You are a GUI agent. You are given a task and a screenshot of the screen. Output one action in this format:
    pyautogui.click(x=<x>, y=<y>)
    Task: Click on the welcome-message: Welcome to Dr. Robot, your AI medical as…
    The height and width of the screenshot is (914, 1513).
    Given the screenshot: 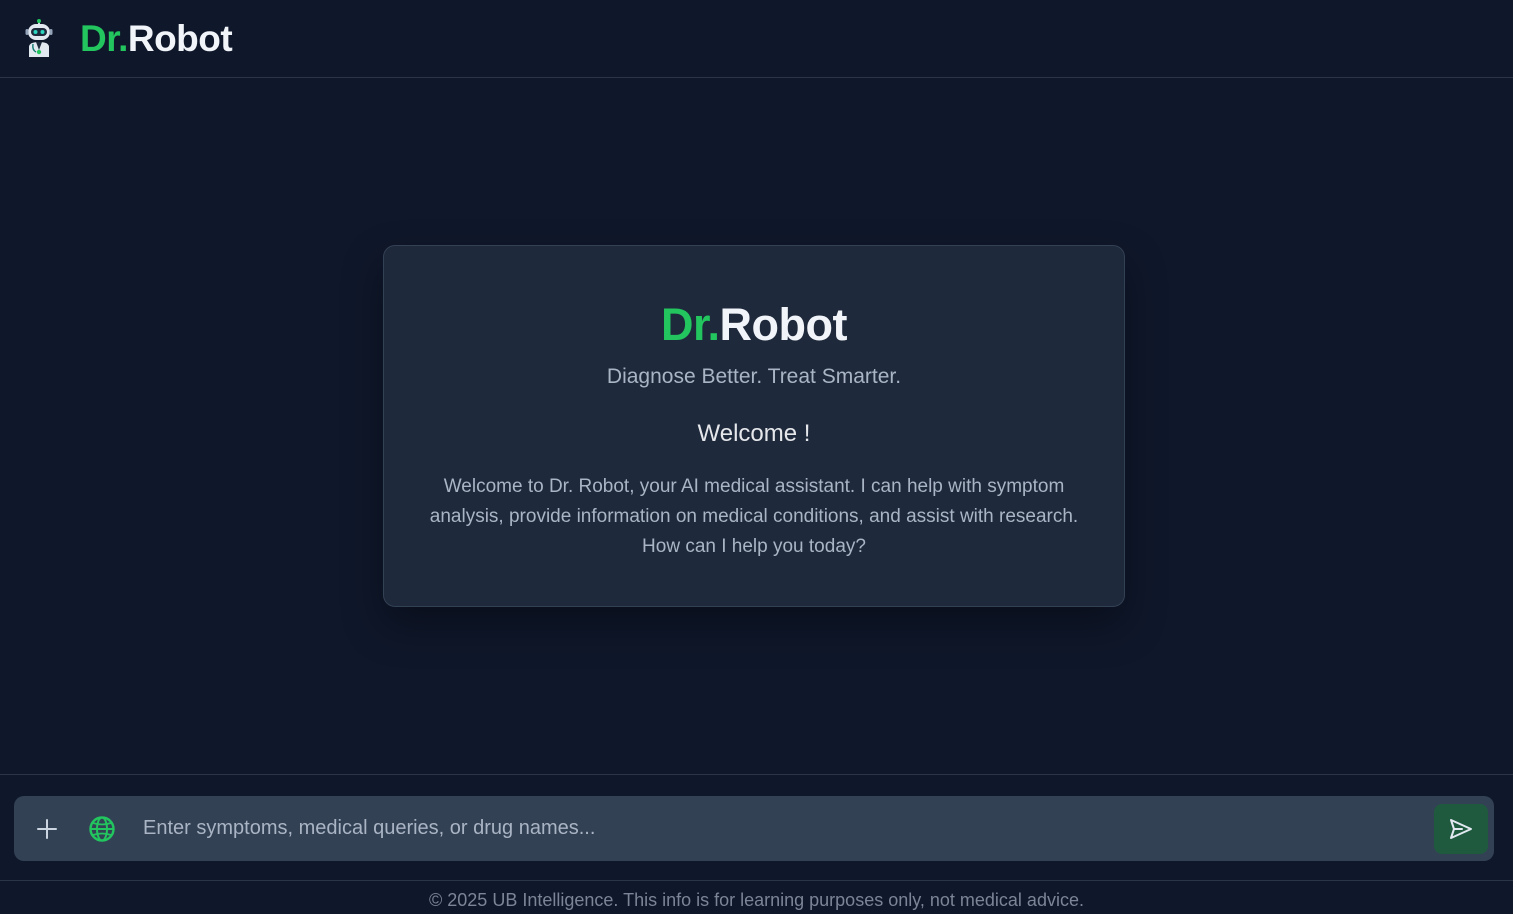 What is the action you would take?
    pyautogui.click(x=754, y=516)
    